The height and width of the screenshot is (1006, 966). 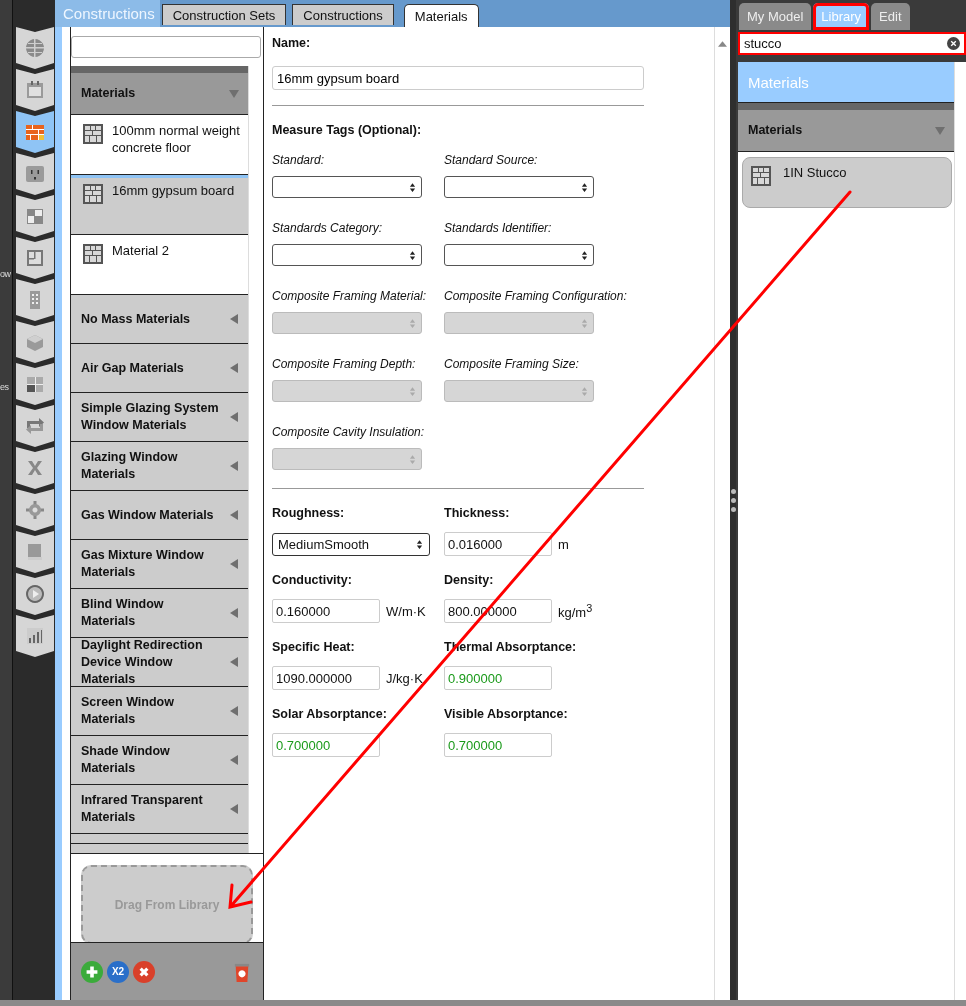 What do you see at coordinates (469, 580) in the screenshot?
I see `field-label: Density:` at bounding box center [469, 580].